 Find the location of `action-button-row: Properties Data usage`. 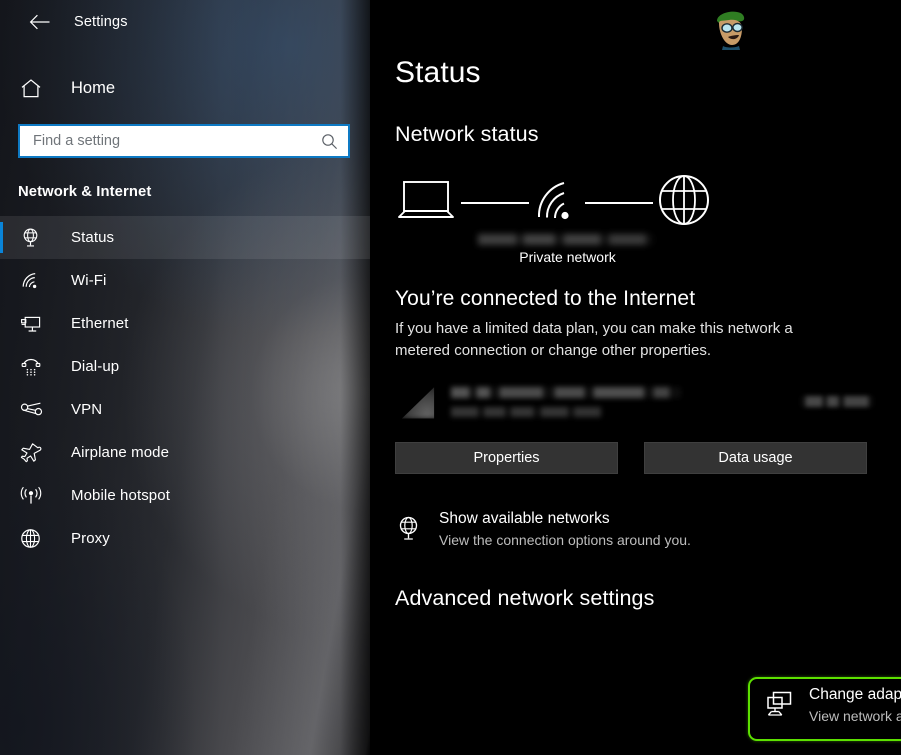

action-button-row: Properties Data usage is located at coordinates (648, 457).